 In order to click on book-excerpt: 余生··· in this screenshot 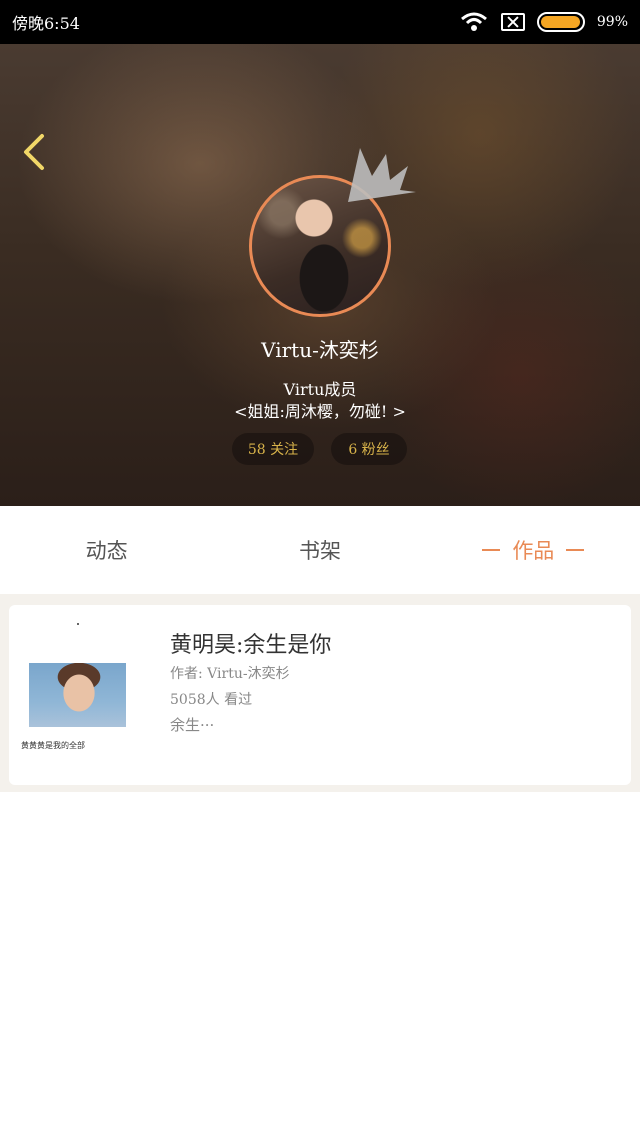, I will do `click(192, 725)`.